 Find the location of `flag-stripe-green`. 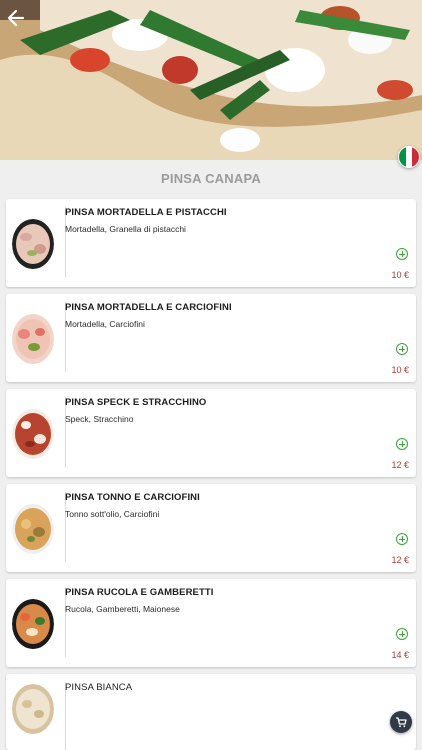

flag-stripe-green is located at coordinates (402, 157).